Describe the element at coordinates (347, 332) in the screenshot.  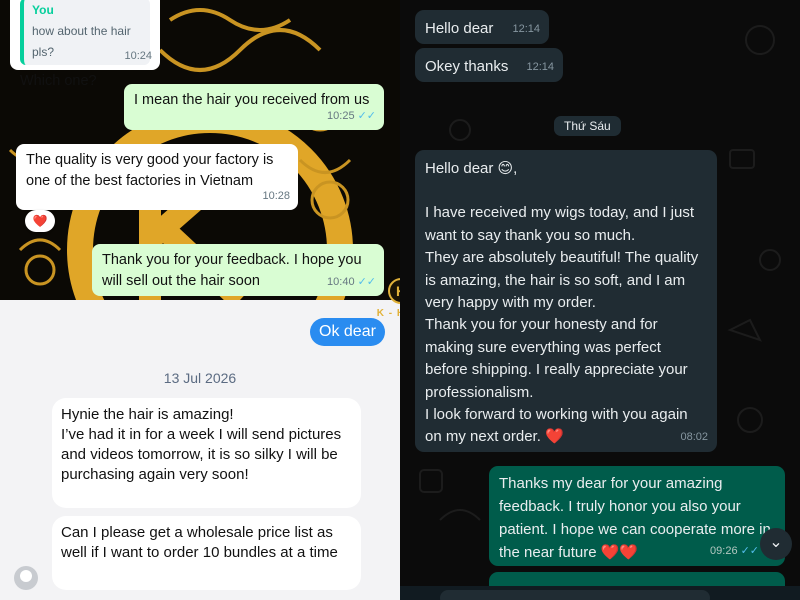
I see `message-ok-dear: Ok dear` at that location.